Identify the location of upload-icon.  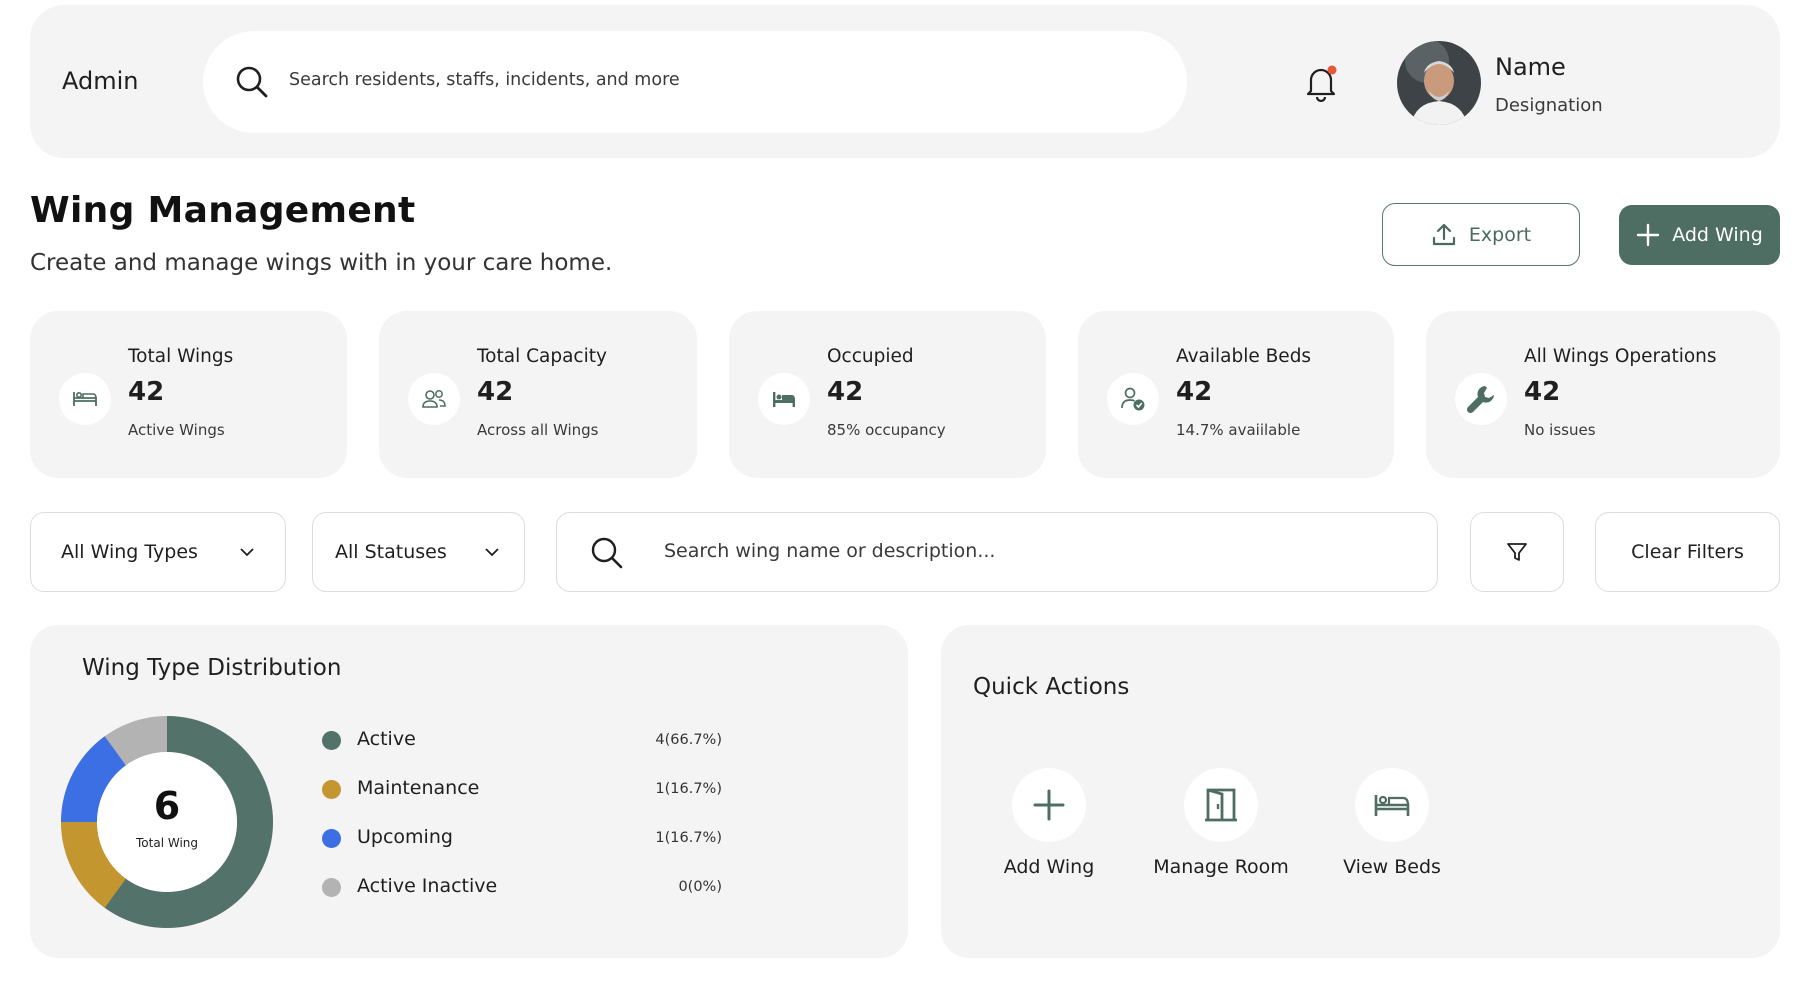
(1443, 234).